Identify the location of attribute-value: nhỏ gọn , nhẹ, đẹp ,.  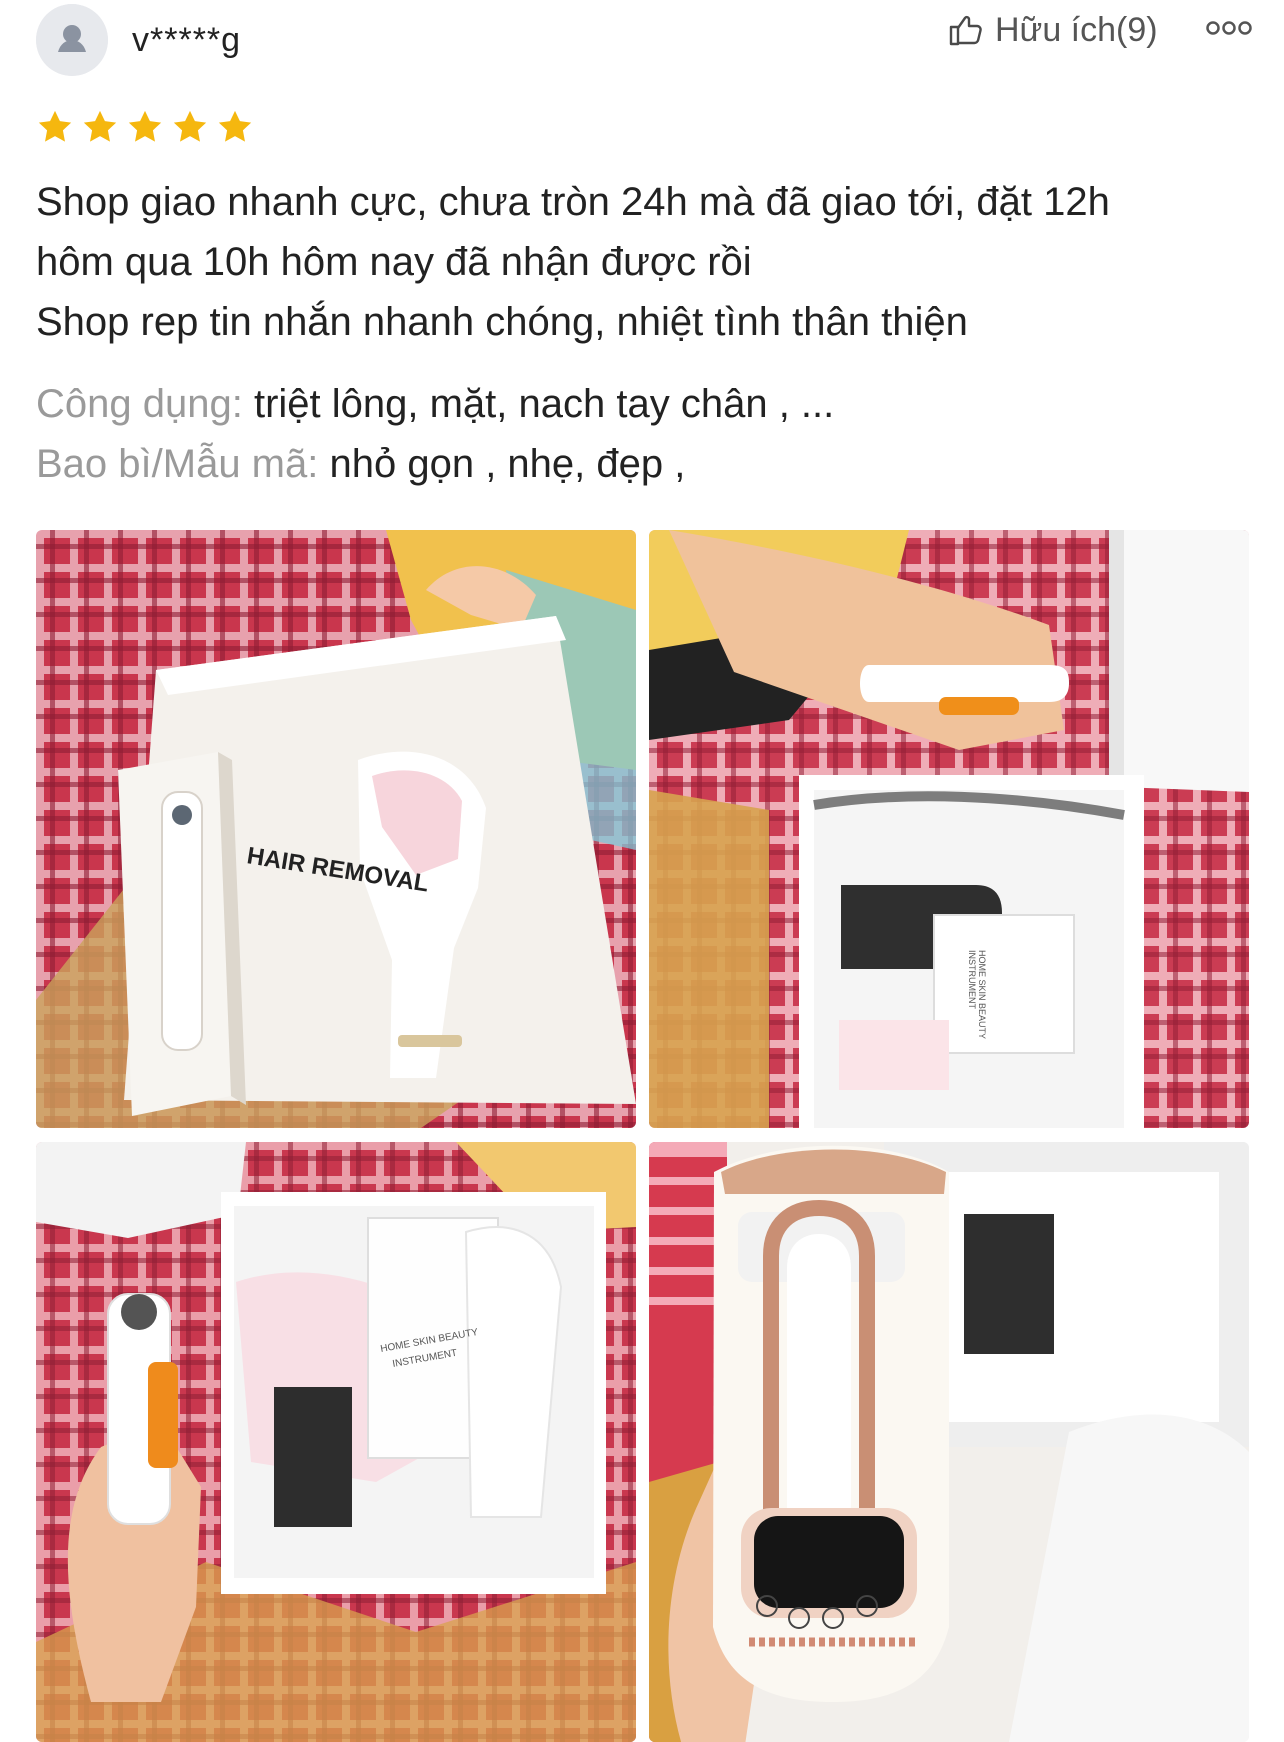
(507, 464).